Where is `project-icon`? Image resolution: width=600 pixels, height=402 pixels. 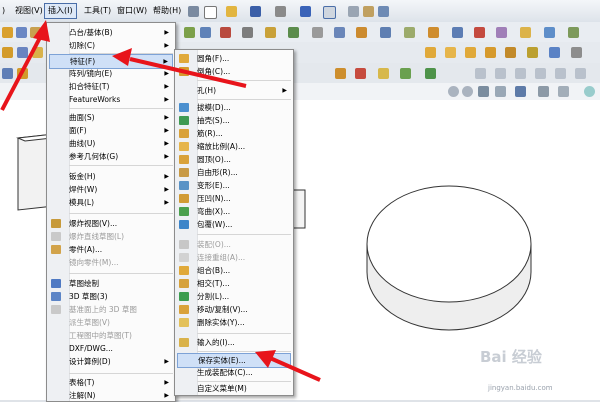 project-icon is located at coordinates (383, 73).